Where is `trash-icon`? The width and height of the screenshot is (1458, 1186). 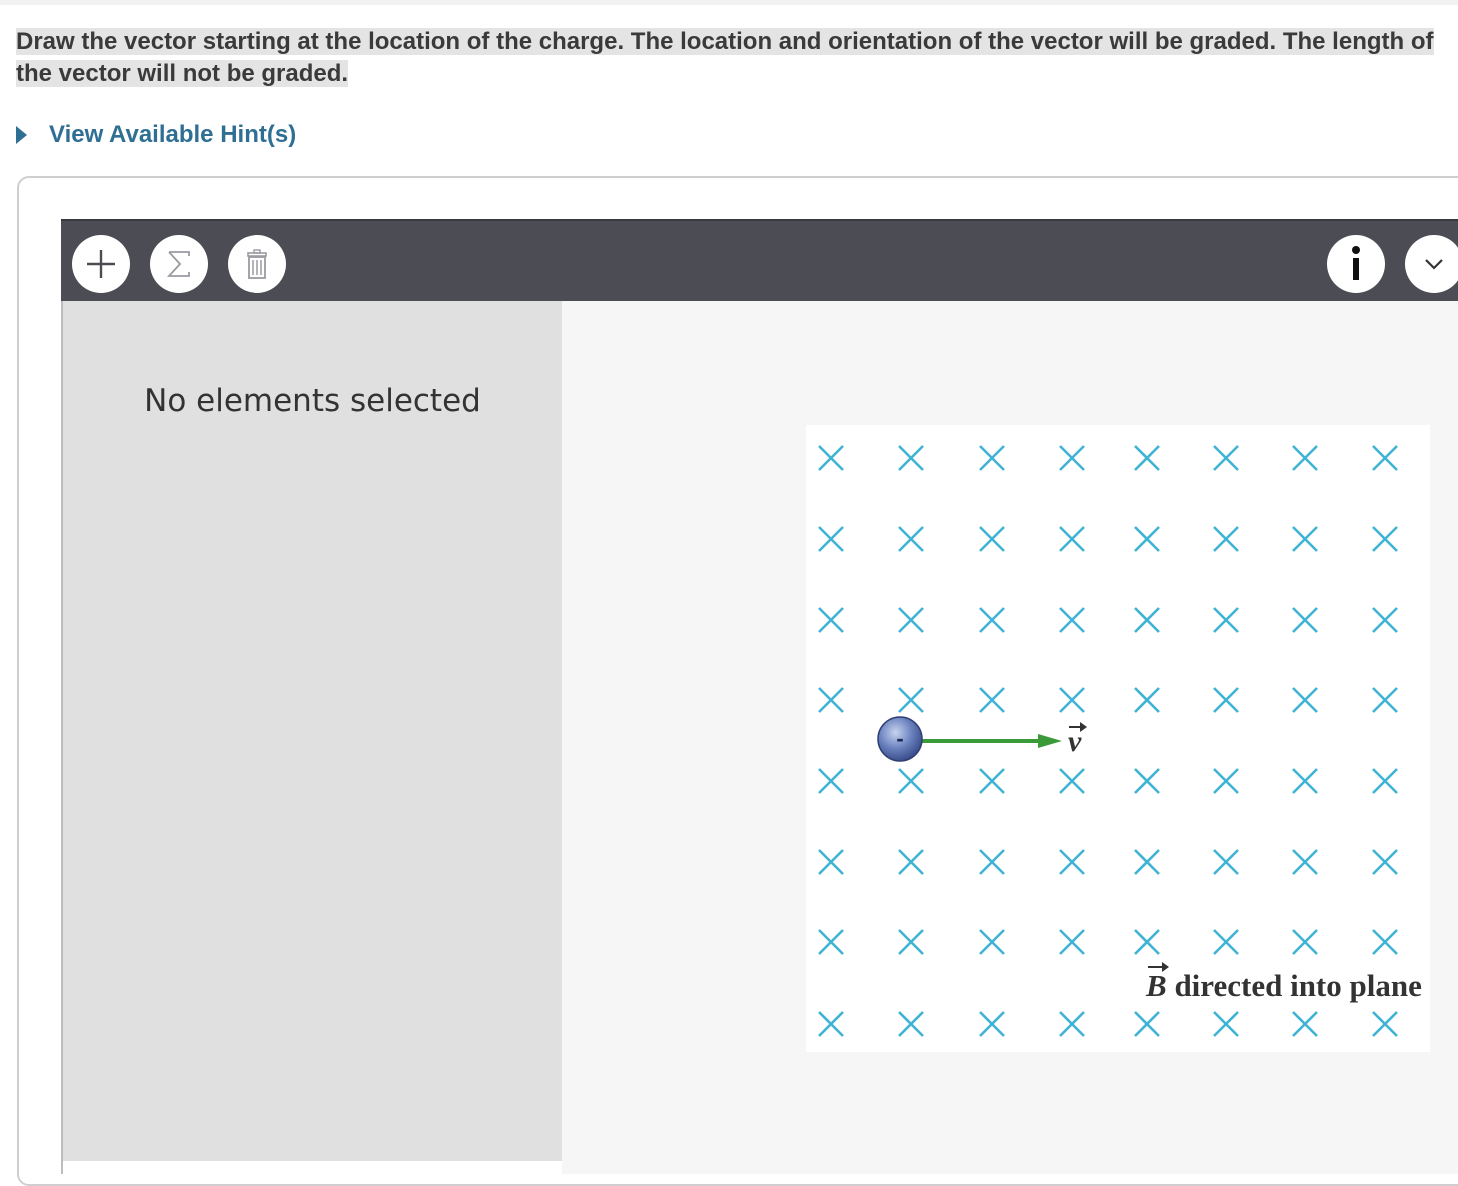 trash-icon is located at coordinates (257, 264).